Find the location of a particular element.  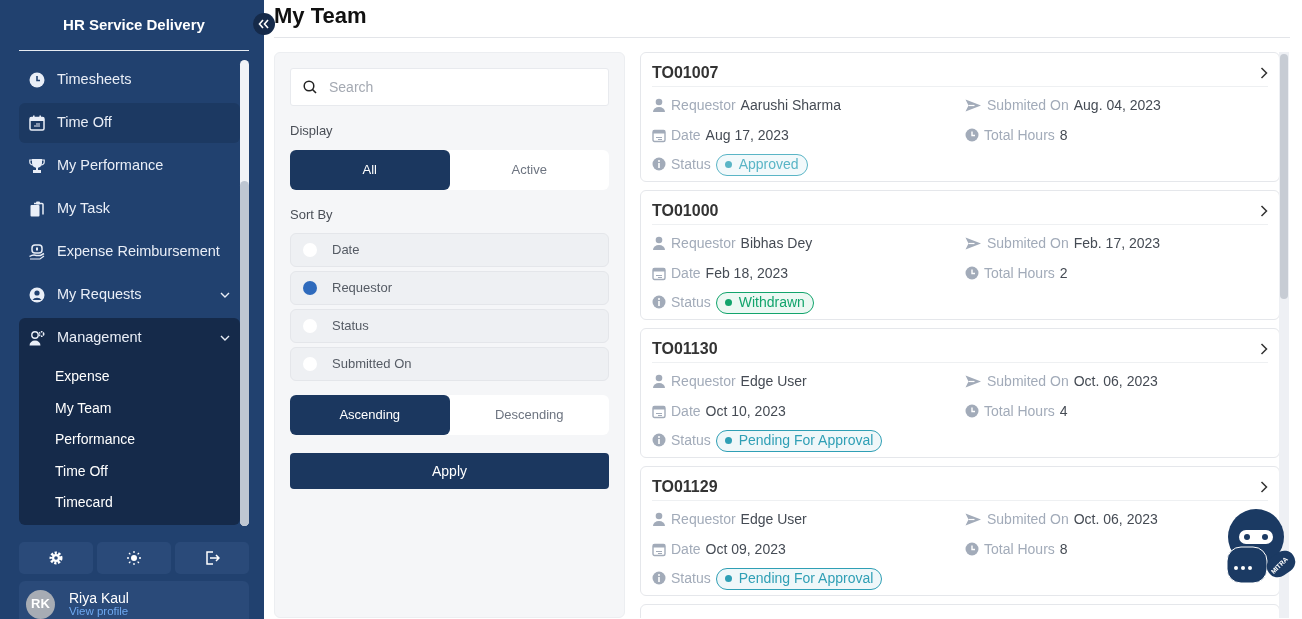

settings-button is located at coordinates (56, 558).